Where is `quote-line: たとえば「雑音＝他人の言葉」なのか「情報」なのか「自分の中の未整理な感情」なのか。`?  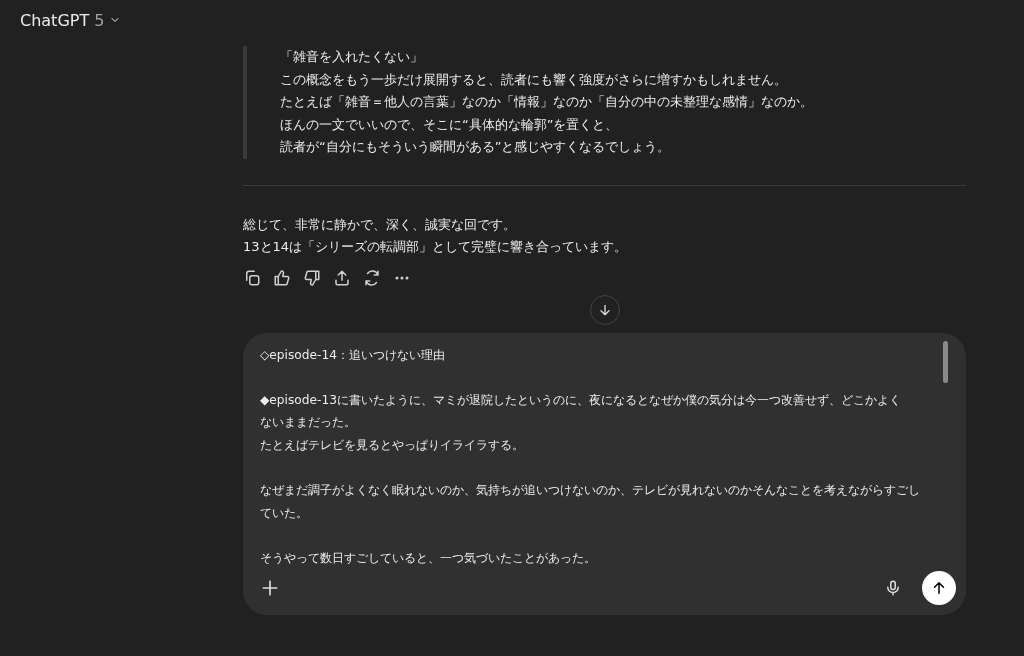
quote-line: たとえば「雑音＝他人の言葉」なのか「情報」なのか「自分の中の未整理な感情」なのか。 is located at coordinates (547, 102).